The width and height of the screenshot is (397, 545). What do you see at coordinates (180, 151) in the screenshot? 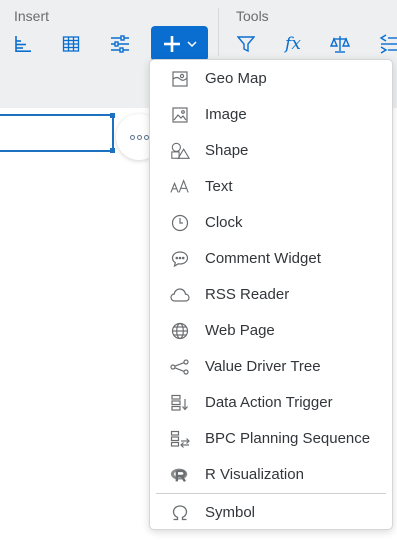
I see `shape-icon` at bounding box center [180, 151].